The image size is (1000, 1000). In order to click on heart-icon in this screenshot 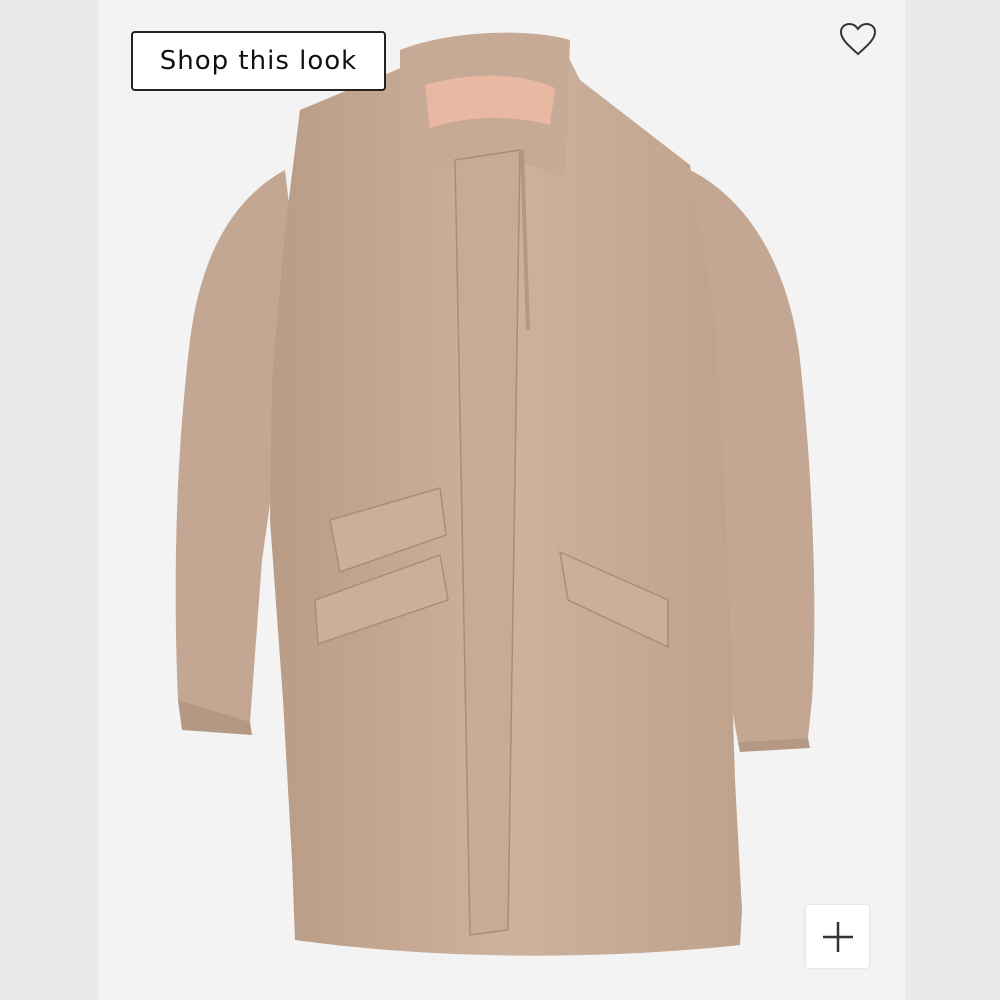, I will do `click(858, 39)`.